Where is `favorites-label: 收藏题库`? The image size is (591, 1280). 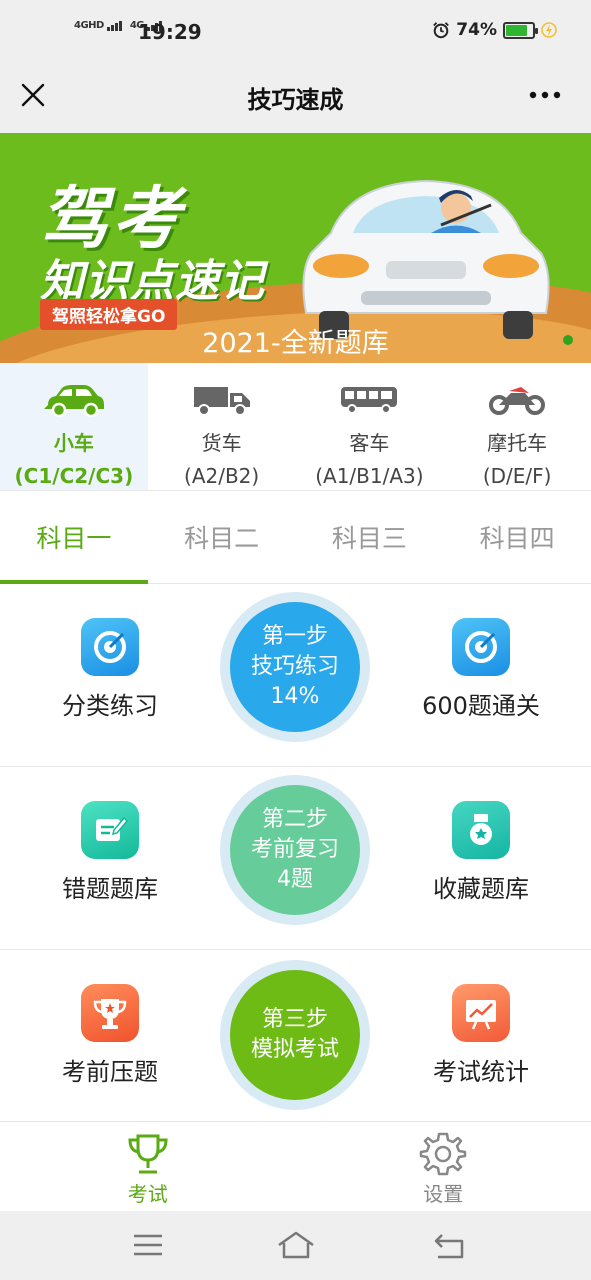
favorites-label: 收藏题库 is located at coordinates (481, 889).